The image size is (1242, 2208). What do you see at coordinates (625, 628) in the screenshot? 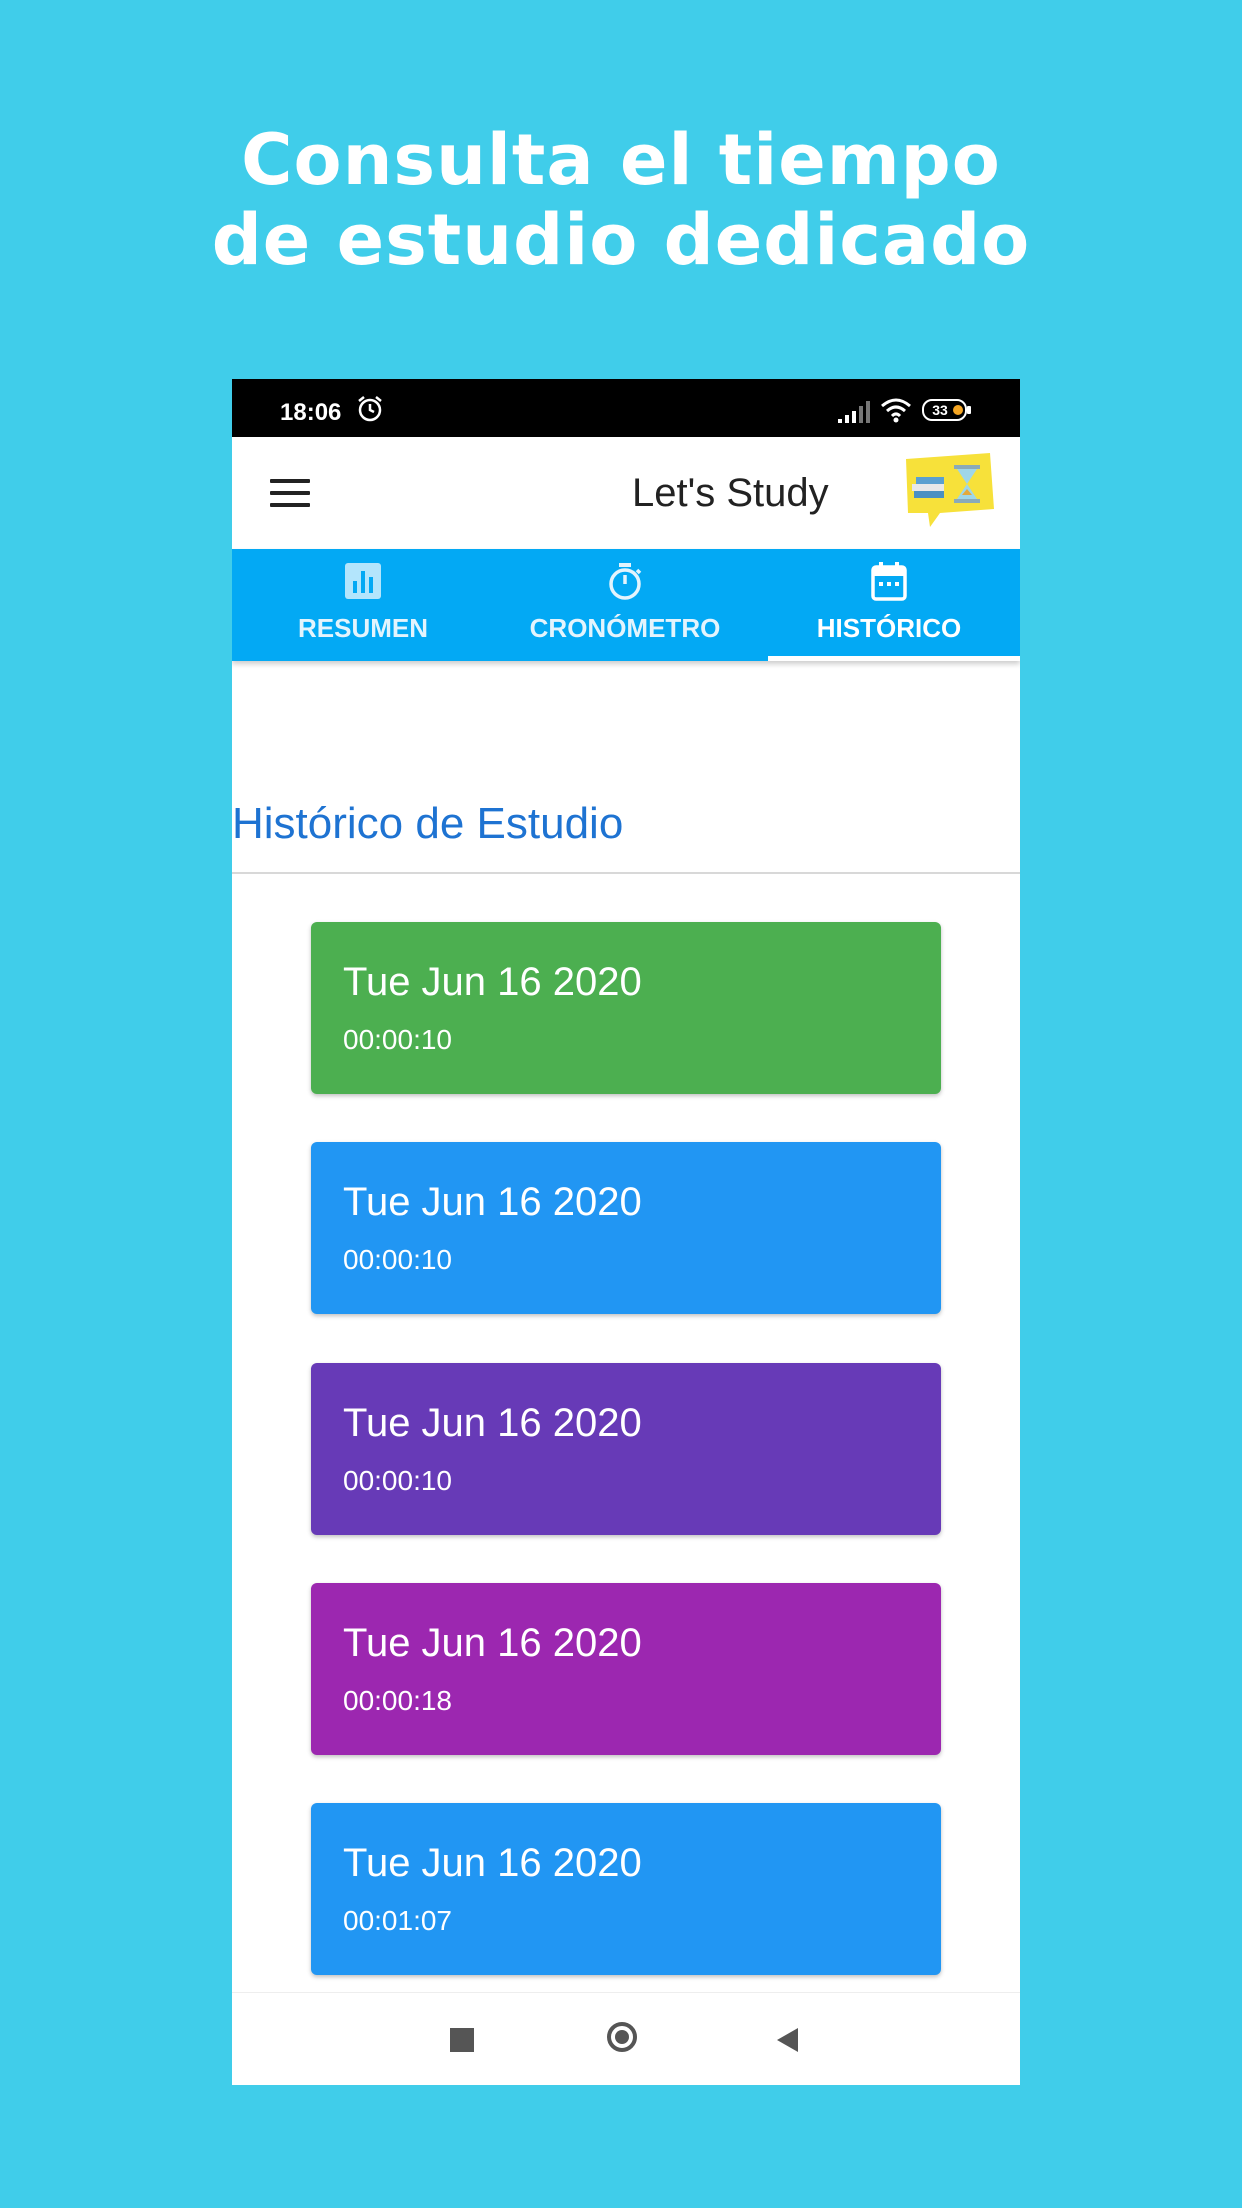
I see `tab-cronometro-label: CRONÓMETRO` at bounding box center [625, 628].